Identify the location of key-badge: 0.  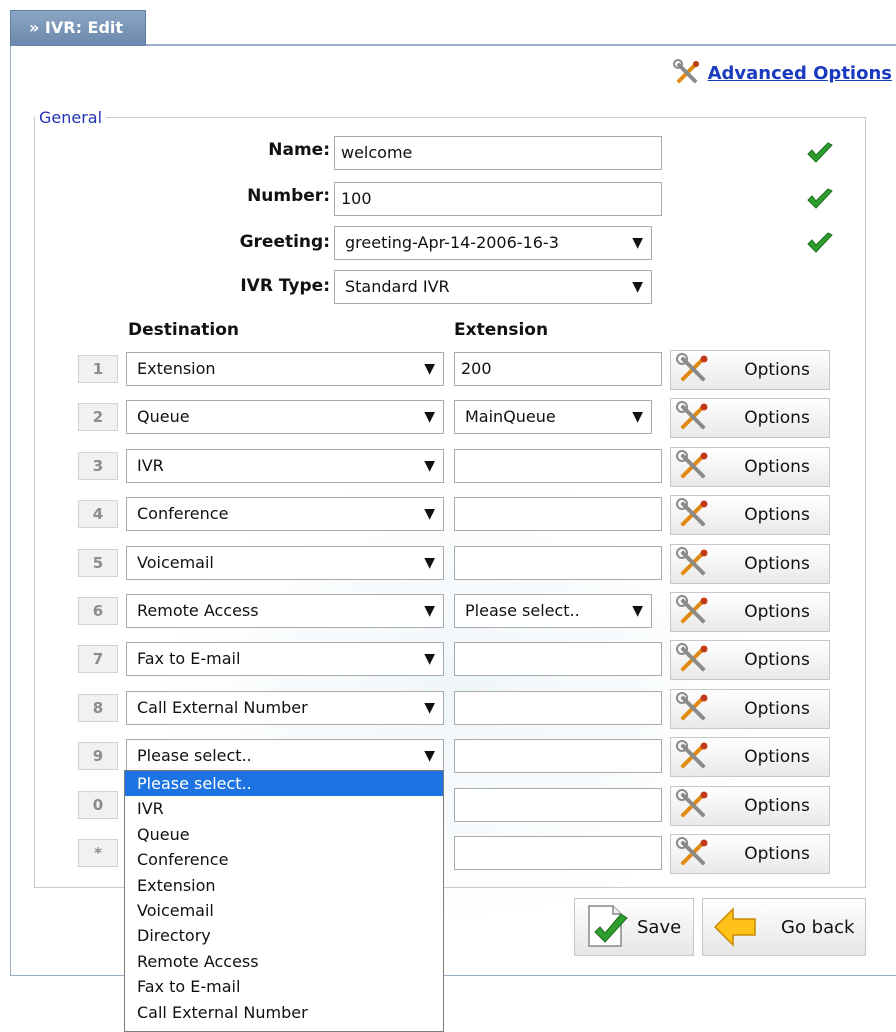
(98, 805).